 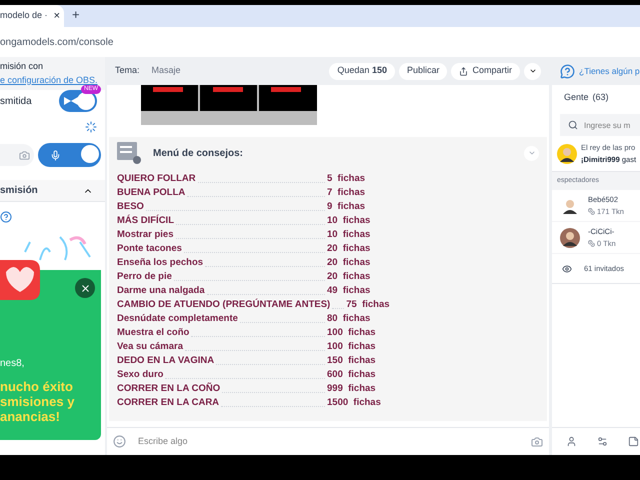 What do you see at coordinates (351, 375) in the screenshot?
I see `tip-item-price: 600 fichas` at bounding box center [351, 375].